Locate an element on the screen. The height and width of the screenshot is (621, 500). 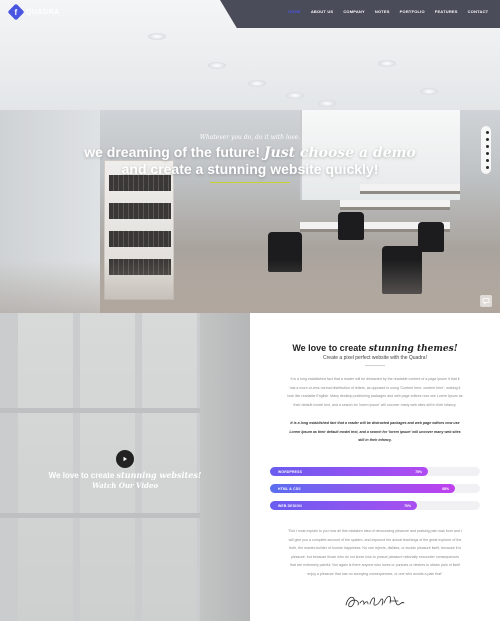
nav-item-portfolio: PORTFOLIO is located at coordinates (412, 11).